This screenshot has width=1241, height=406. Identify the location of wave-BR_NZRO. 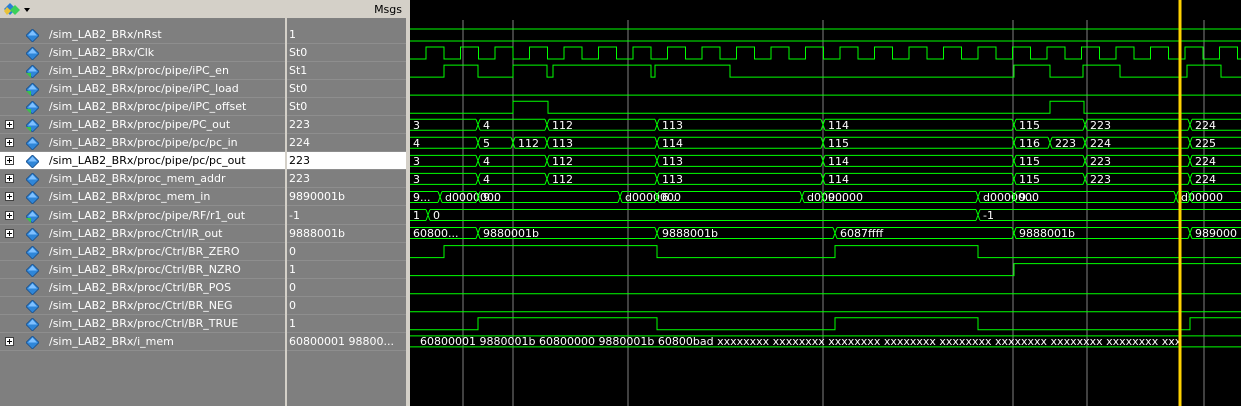
(825, 270).